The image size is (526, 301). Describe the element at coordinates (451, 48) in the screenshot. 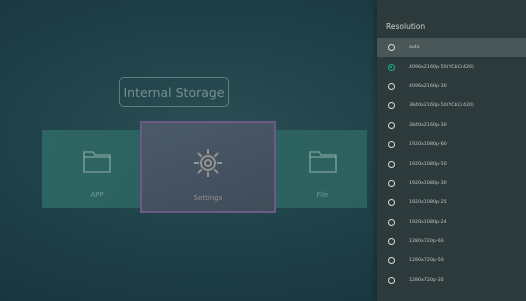

I see `resolution-option: auto` at that location.